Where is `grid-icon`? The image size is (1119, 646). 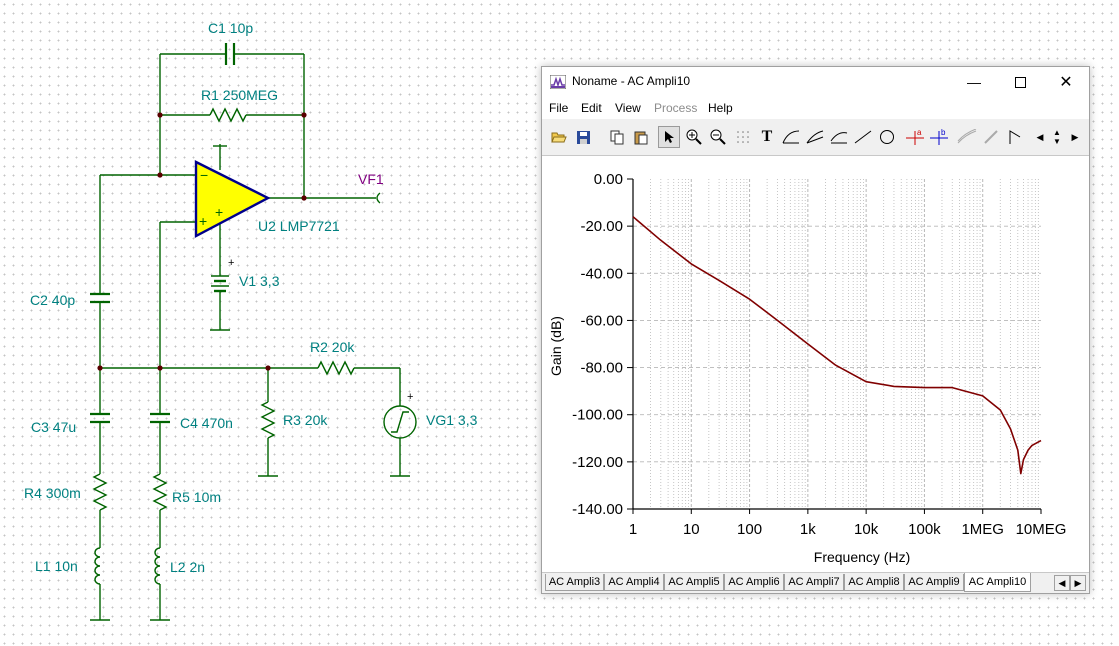 grid-icon is located at coordinates (743, 137).